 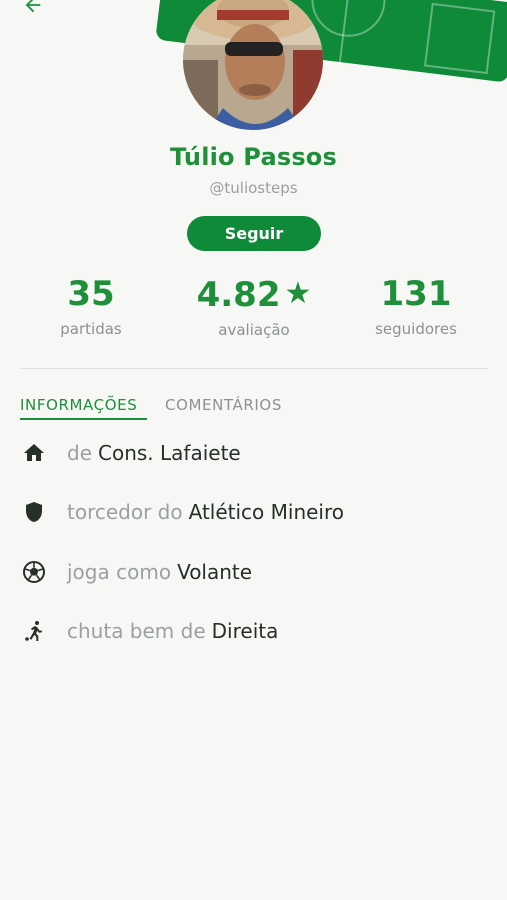 I want to click on stat-rating-value: 4.82, so click(x=238, y=295).